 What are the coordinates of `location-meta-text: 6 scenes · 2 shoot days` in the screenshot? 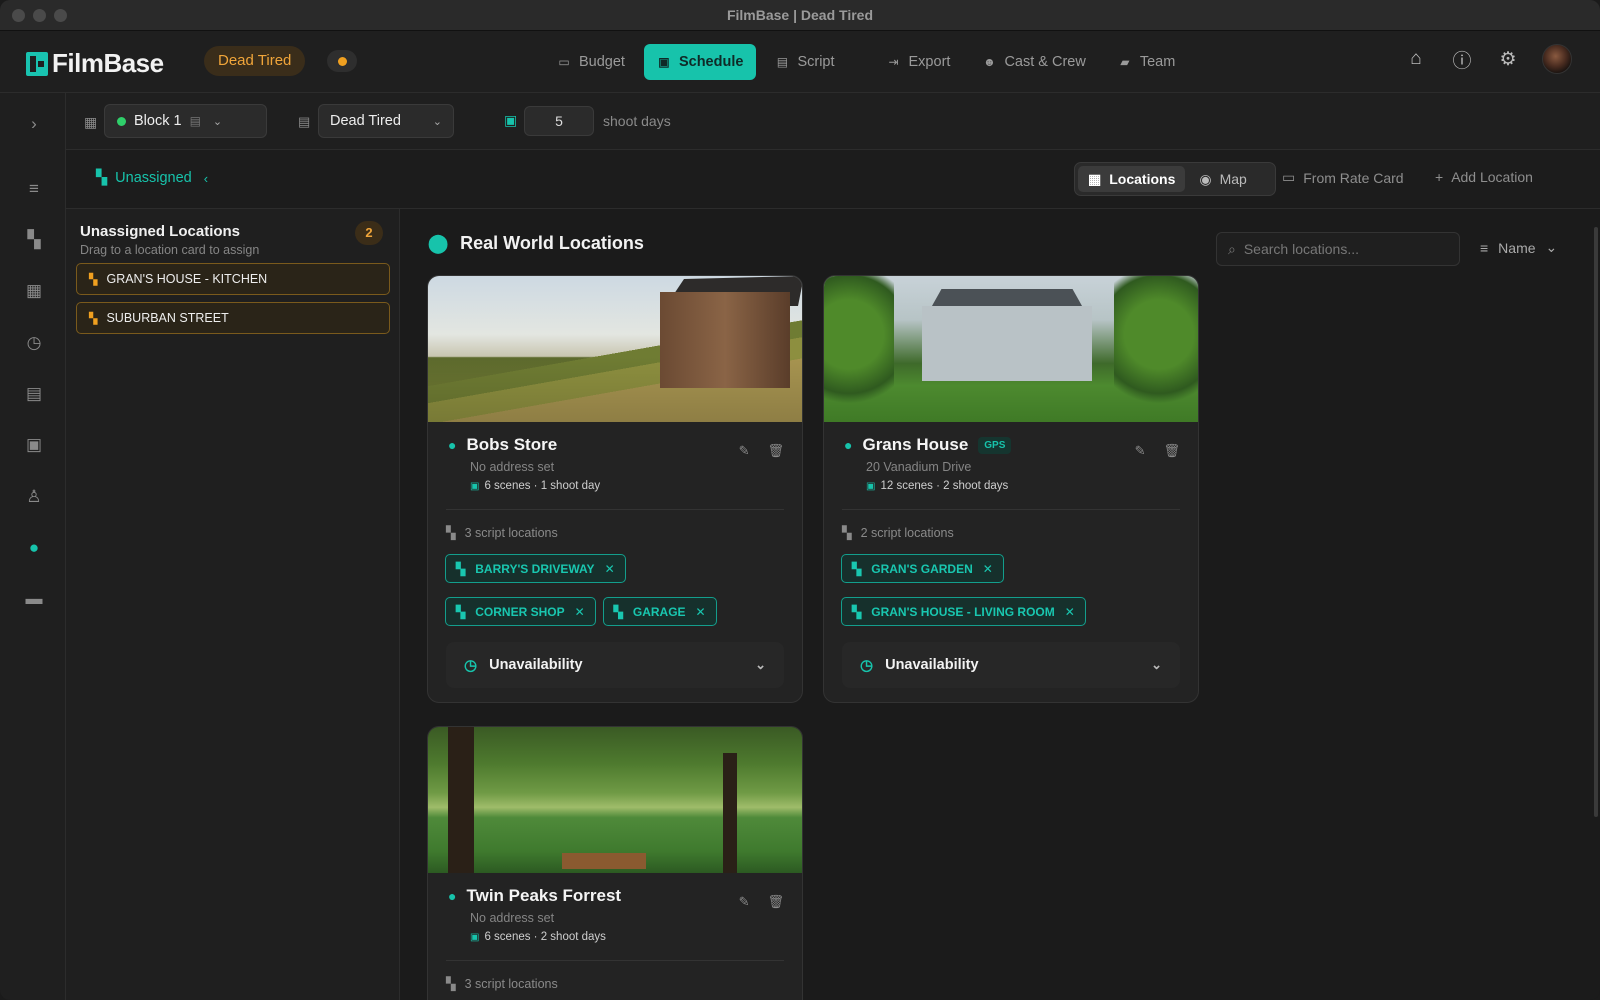 It's located at (545, 937).